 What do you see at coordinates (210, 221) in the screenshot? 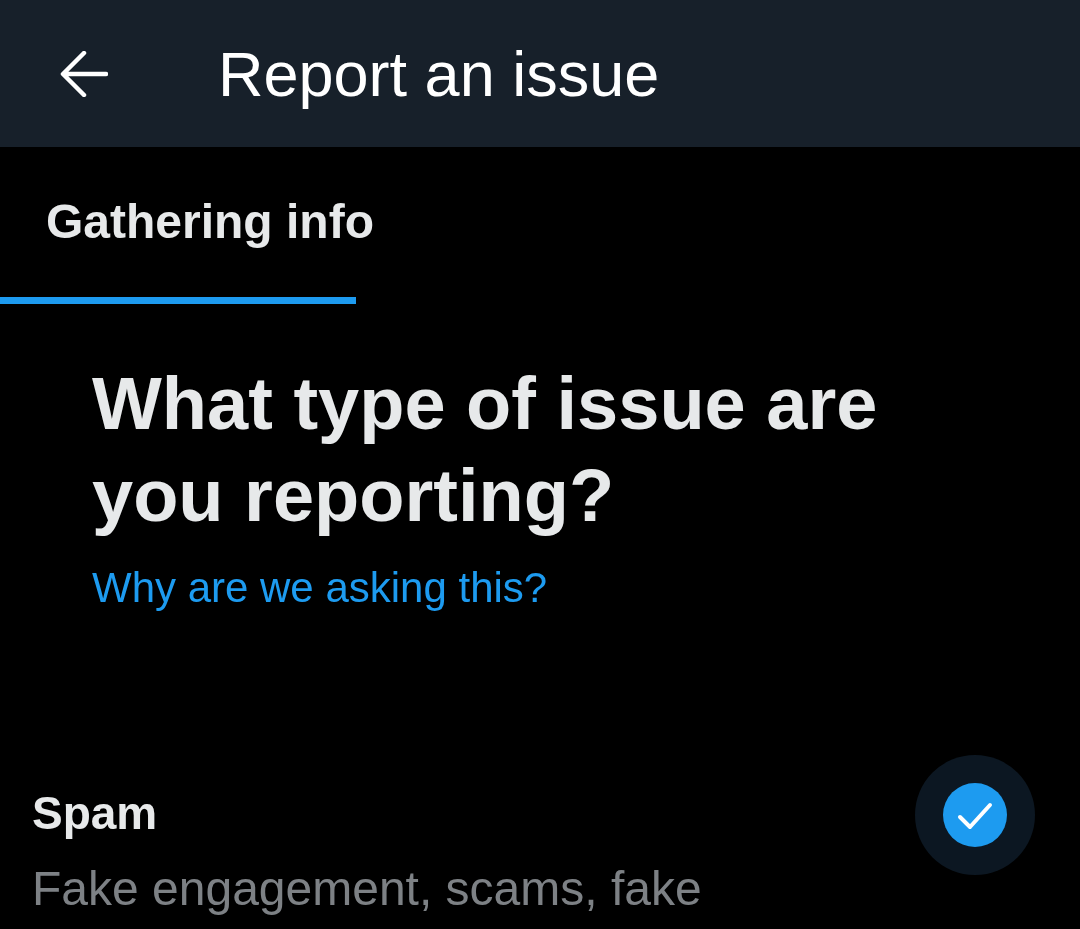
I see `step-label: Gathering info` at bounding box center [210, 221].